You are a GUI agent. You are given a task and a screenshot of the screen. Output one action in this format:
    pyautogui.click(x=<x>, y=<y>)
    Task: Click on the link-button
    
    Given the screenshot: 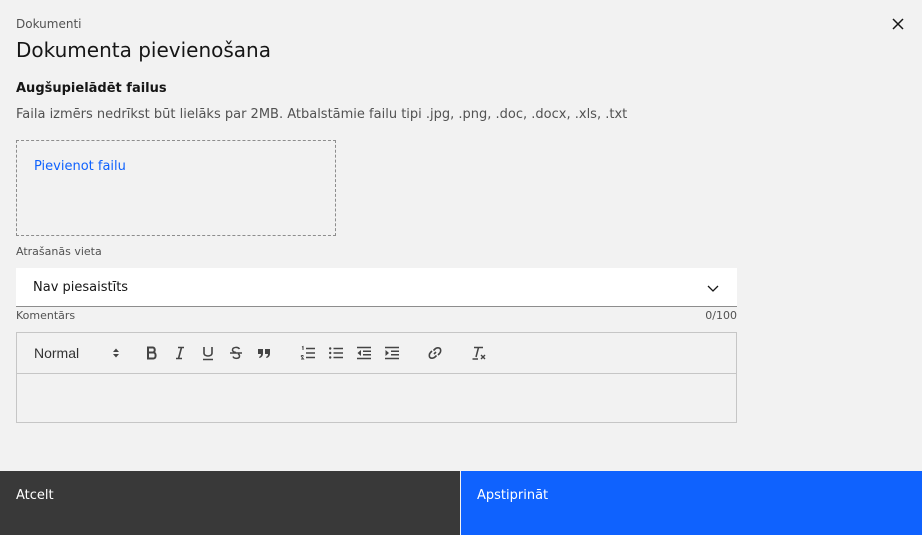 What is the action you would take?
    pyautogui.click(x=435, y=353)
    